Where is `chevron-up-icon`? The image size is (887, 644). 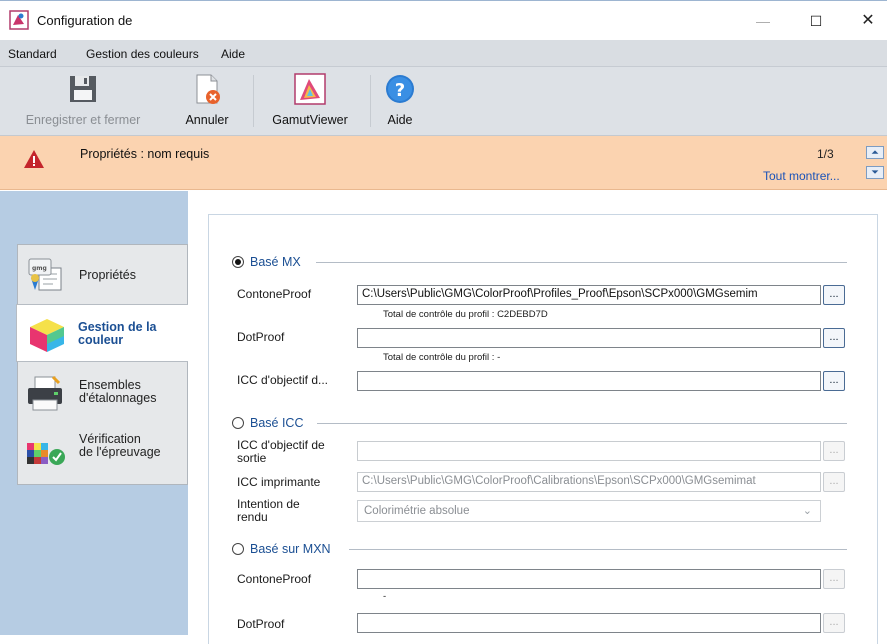
chevron-up-icon is located at coordinates (875, 152).